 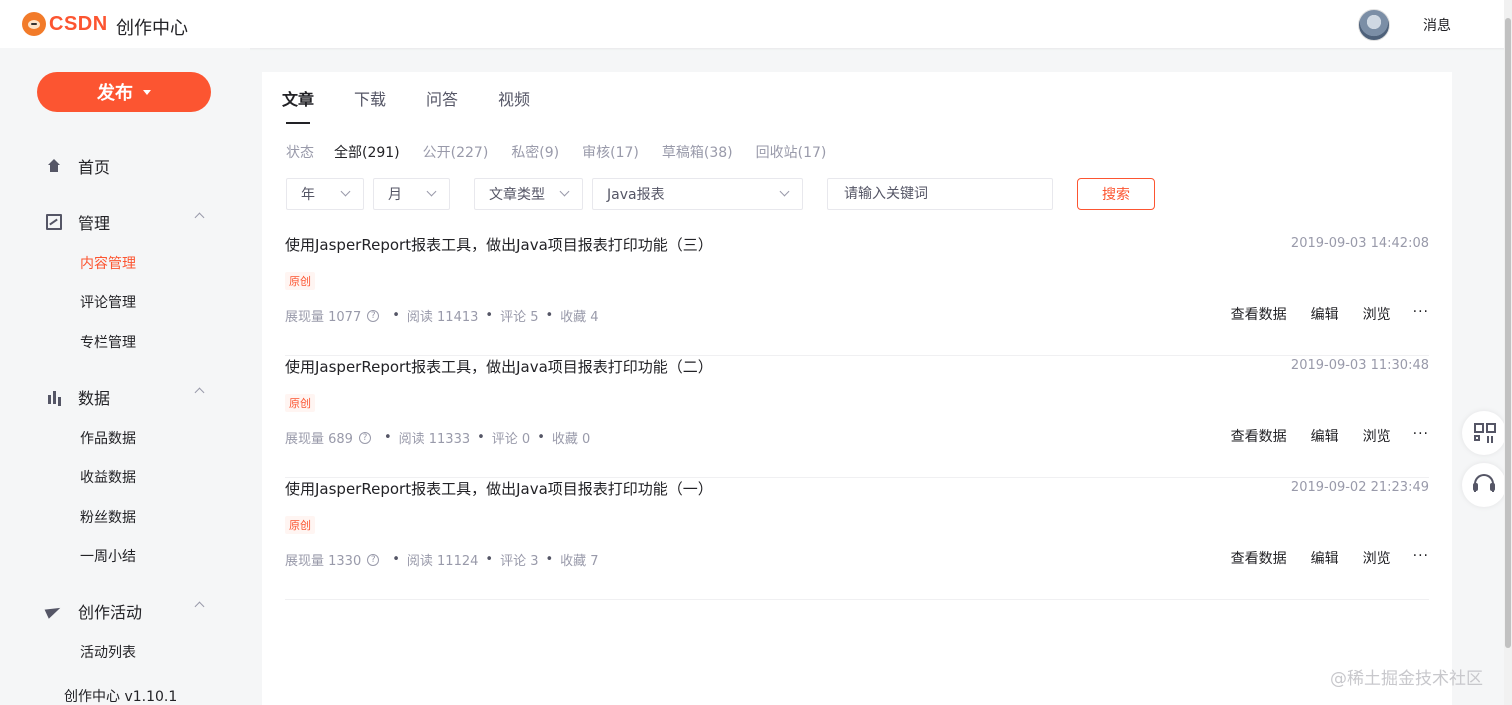 I want to click on version-label: 创作中心 v1.10.1, so click(x=121, y=697).